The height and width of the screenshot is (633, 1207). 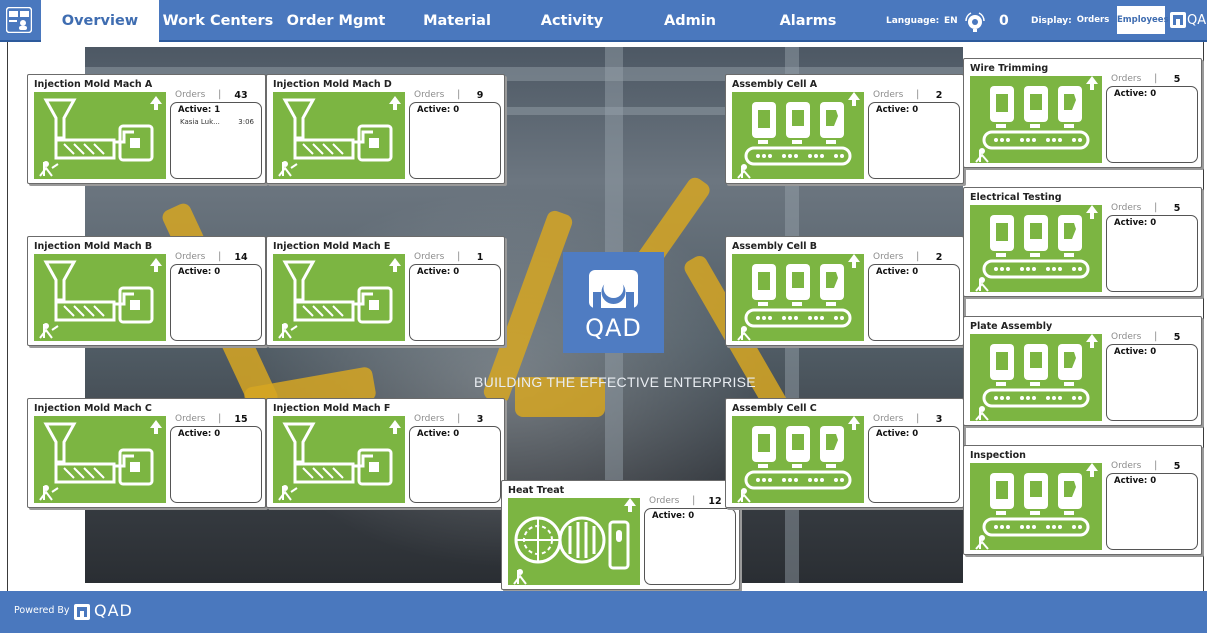 What do you see at coordinates (480, 257) in the screenshot?
I see `orders-count: 1` at bounding box center [480, 257].